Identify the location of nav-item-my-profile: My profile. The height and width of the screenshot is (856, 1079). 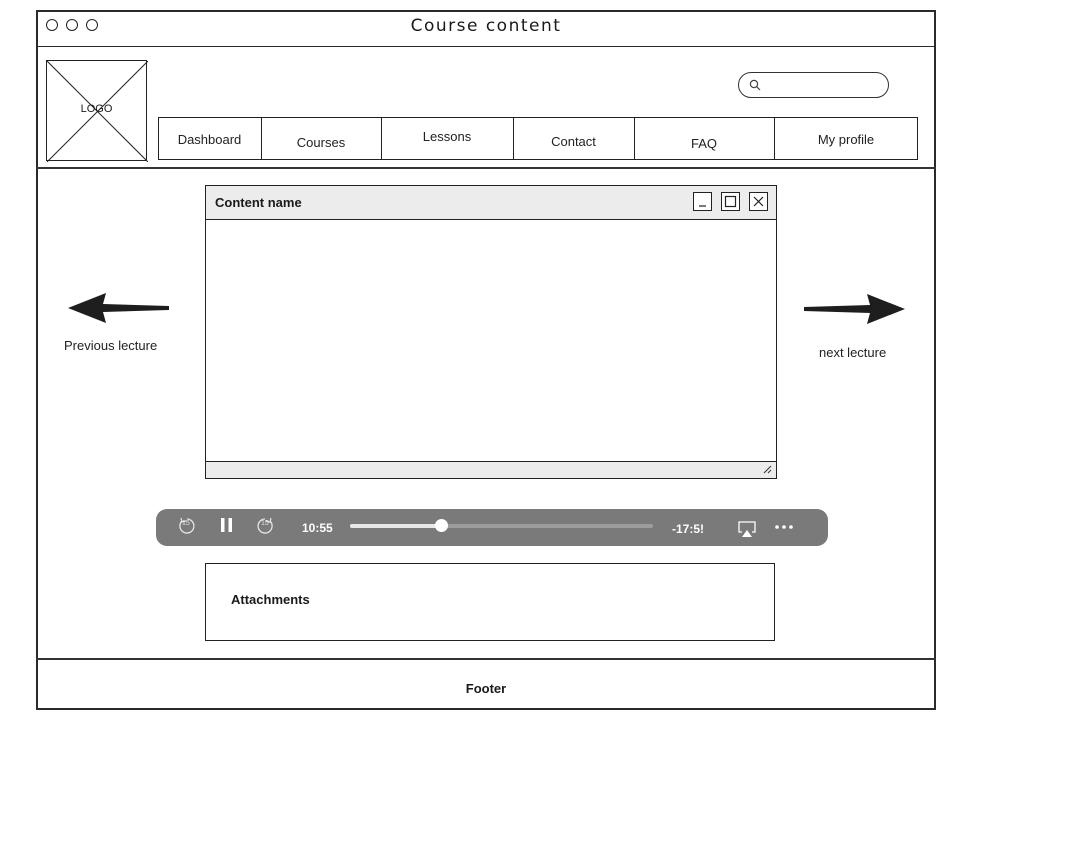
(846, 138).